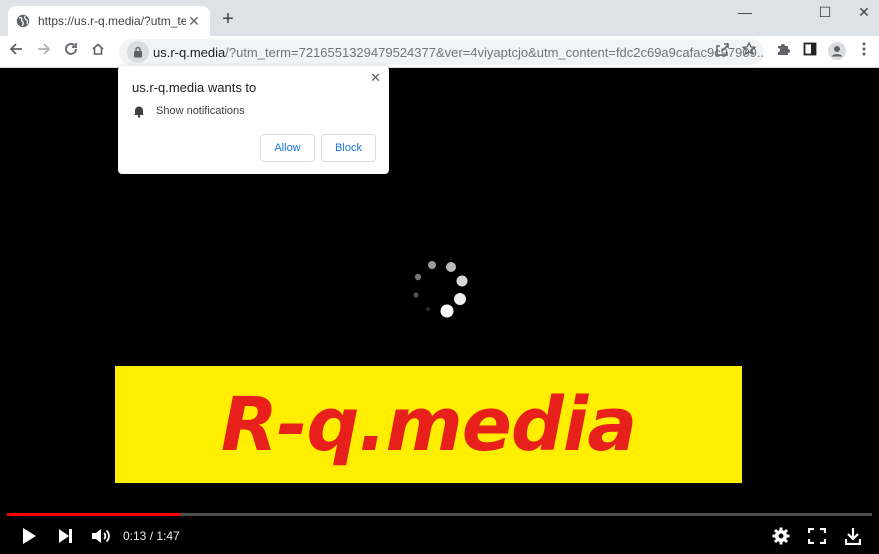  What do you see at coordinates (44, 52) in the screenshot?
I see `forward-icon` at bounding box center [44, 52].